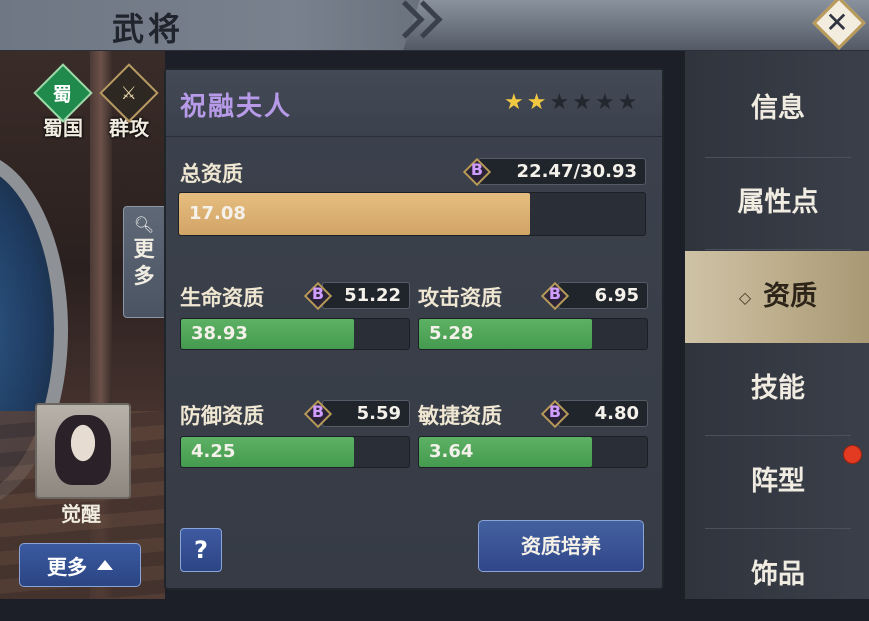 Image resolution: width=869 pixels, height=621 pixels. What do you see at coordinates (603, 295) in the screenshot?
I see `stat-cap: 6.95` at bounding box center [603, 295].